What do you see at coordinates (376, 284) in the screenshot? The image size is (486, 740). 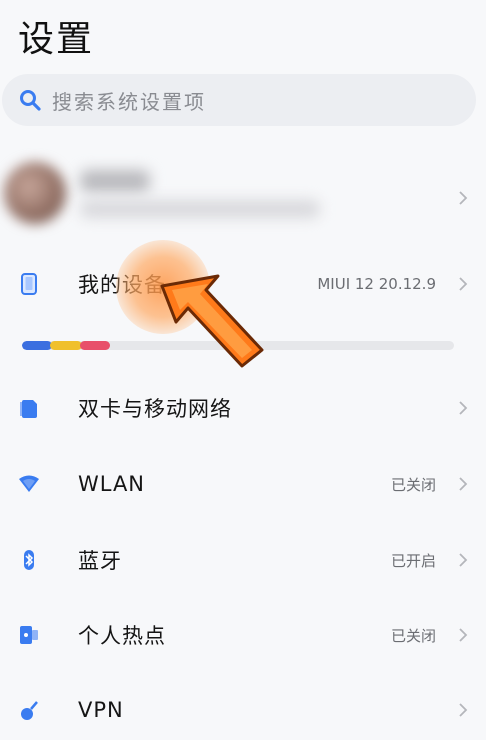 I see `row-value: MIUI 12 20.12.9` at bounding box center [376, 284].